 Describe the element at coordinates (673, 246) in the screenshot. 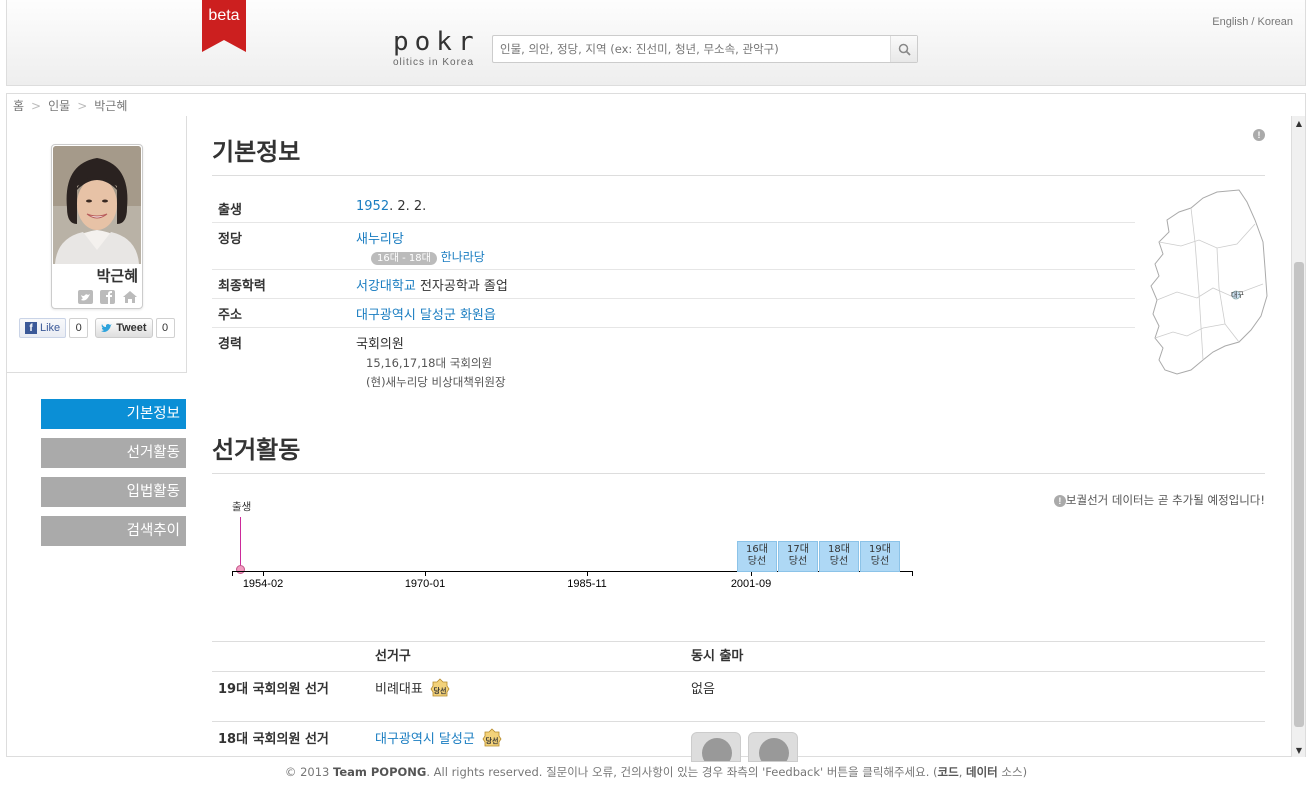

I see `info-row-party: 정당 새누리당 16대 - 18대 한나라당` at that location.